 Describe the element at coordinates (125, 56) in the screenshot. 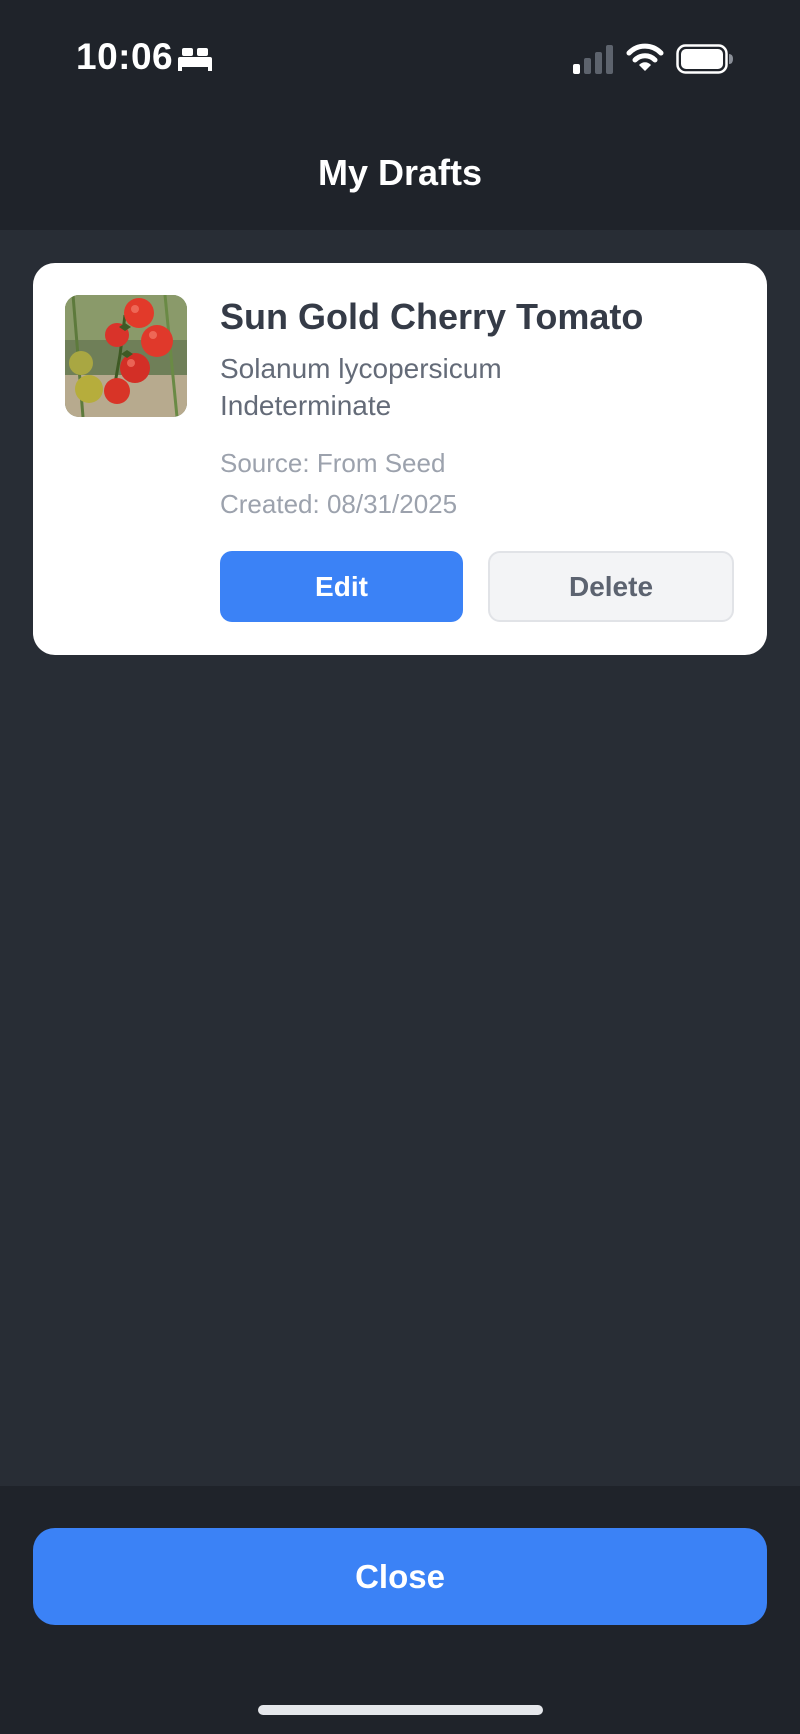

I see `status-time: 10:06` at that location.